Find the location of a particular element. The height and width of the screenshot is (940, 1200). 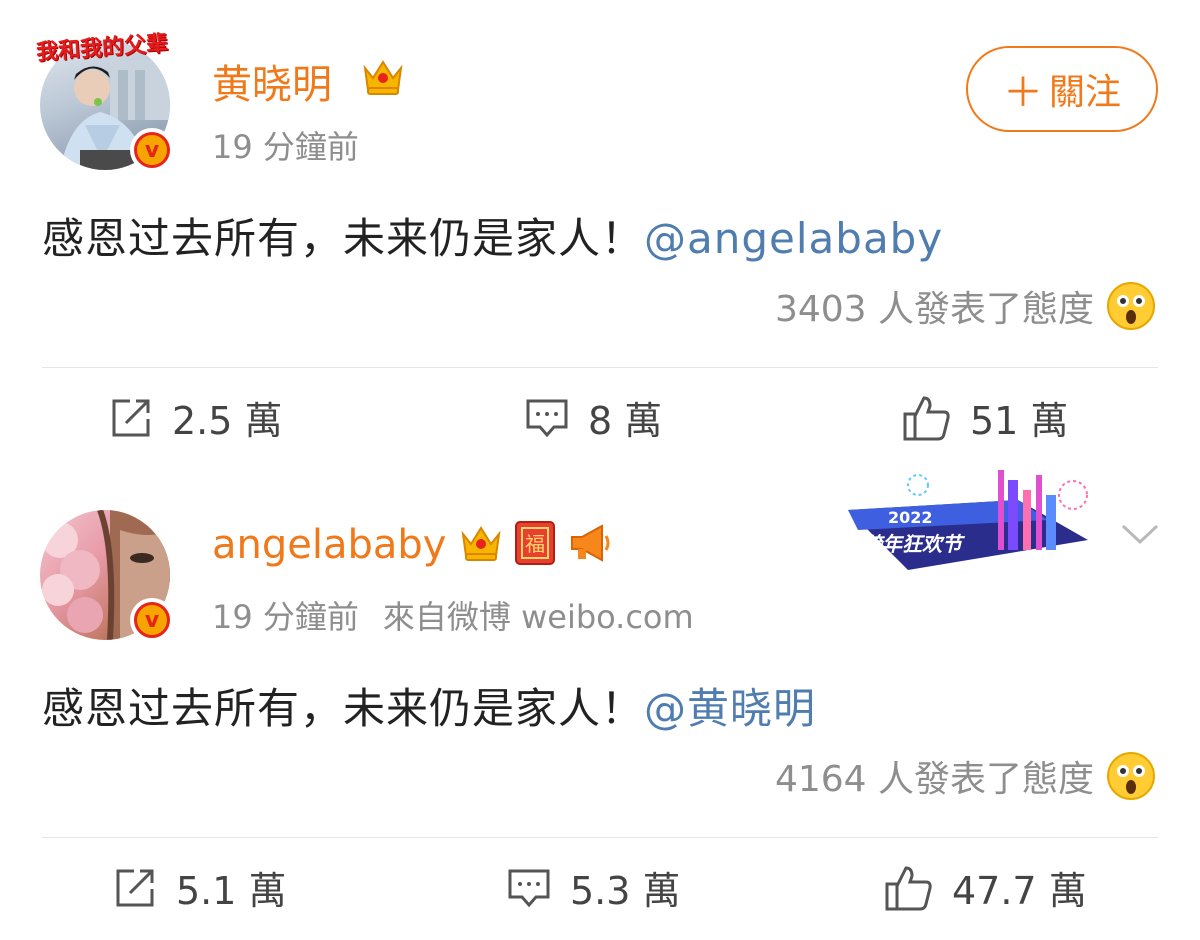

chevron-down-icon is located at coordinates (1140, 533).